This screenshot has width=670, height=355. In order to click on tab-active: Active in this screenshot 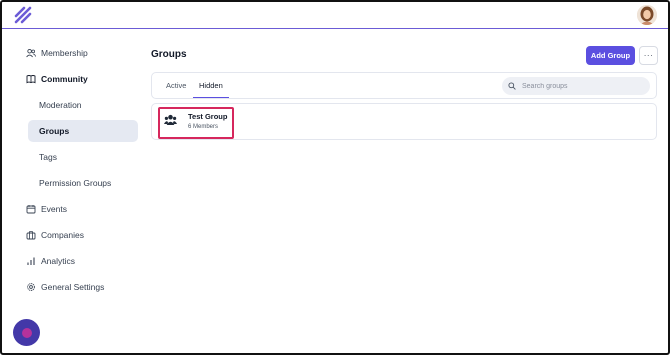, I will do `click(176, 85)`.